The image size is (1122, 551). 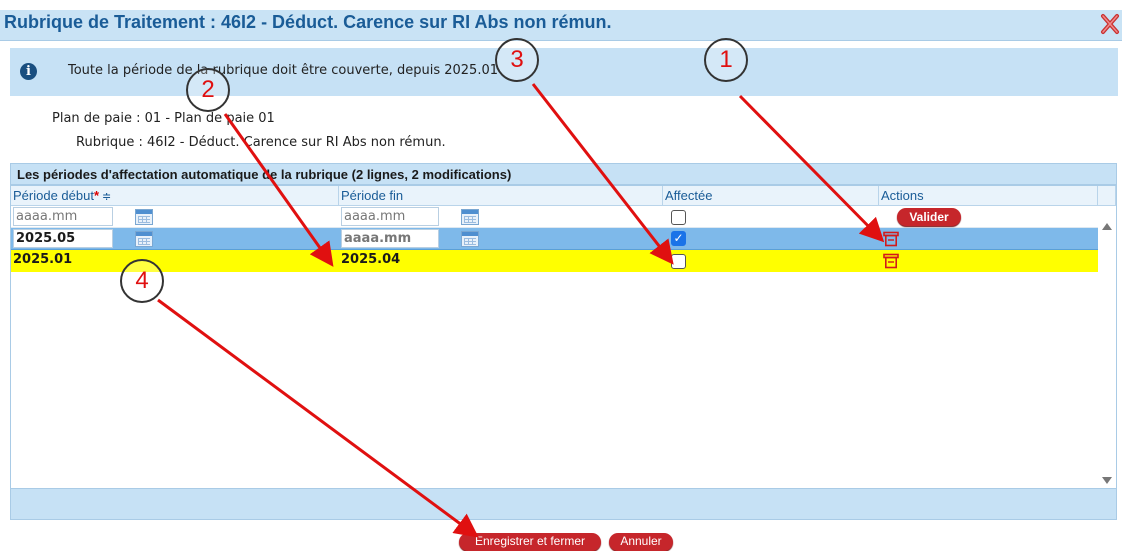 What do you see at coordinates (689, 195) in the screenshot?
I see `column-label-affectee: Affectée` at bounding box center [689, 195].